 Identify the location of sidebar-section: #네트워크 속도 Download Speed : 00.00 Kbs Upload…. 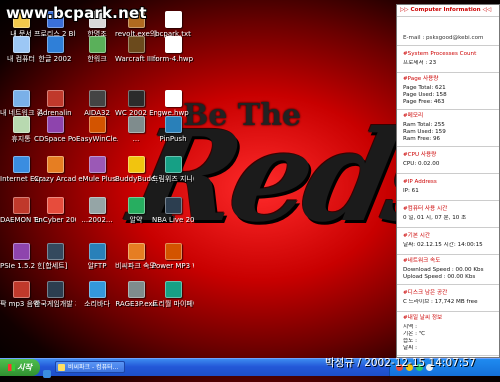
(448, 270).